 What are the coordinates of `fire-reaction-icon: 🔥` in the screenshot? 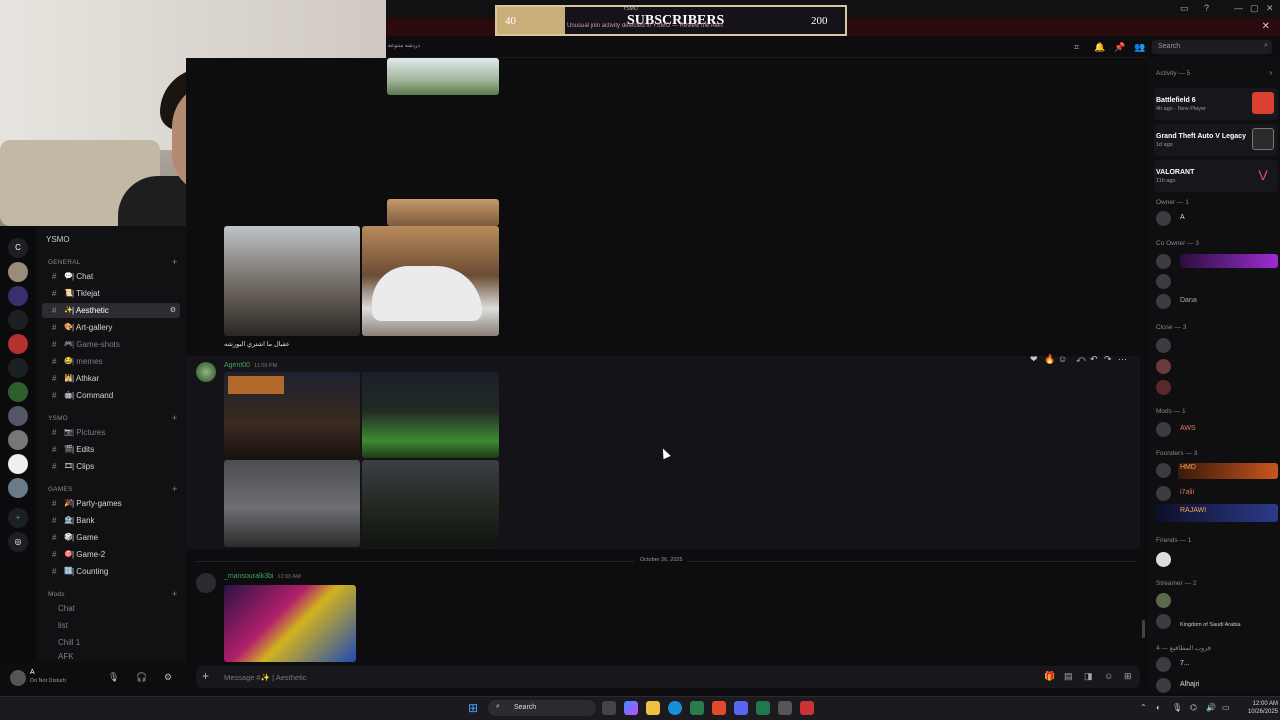 It's located at (1049, 359).